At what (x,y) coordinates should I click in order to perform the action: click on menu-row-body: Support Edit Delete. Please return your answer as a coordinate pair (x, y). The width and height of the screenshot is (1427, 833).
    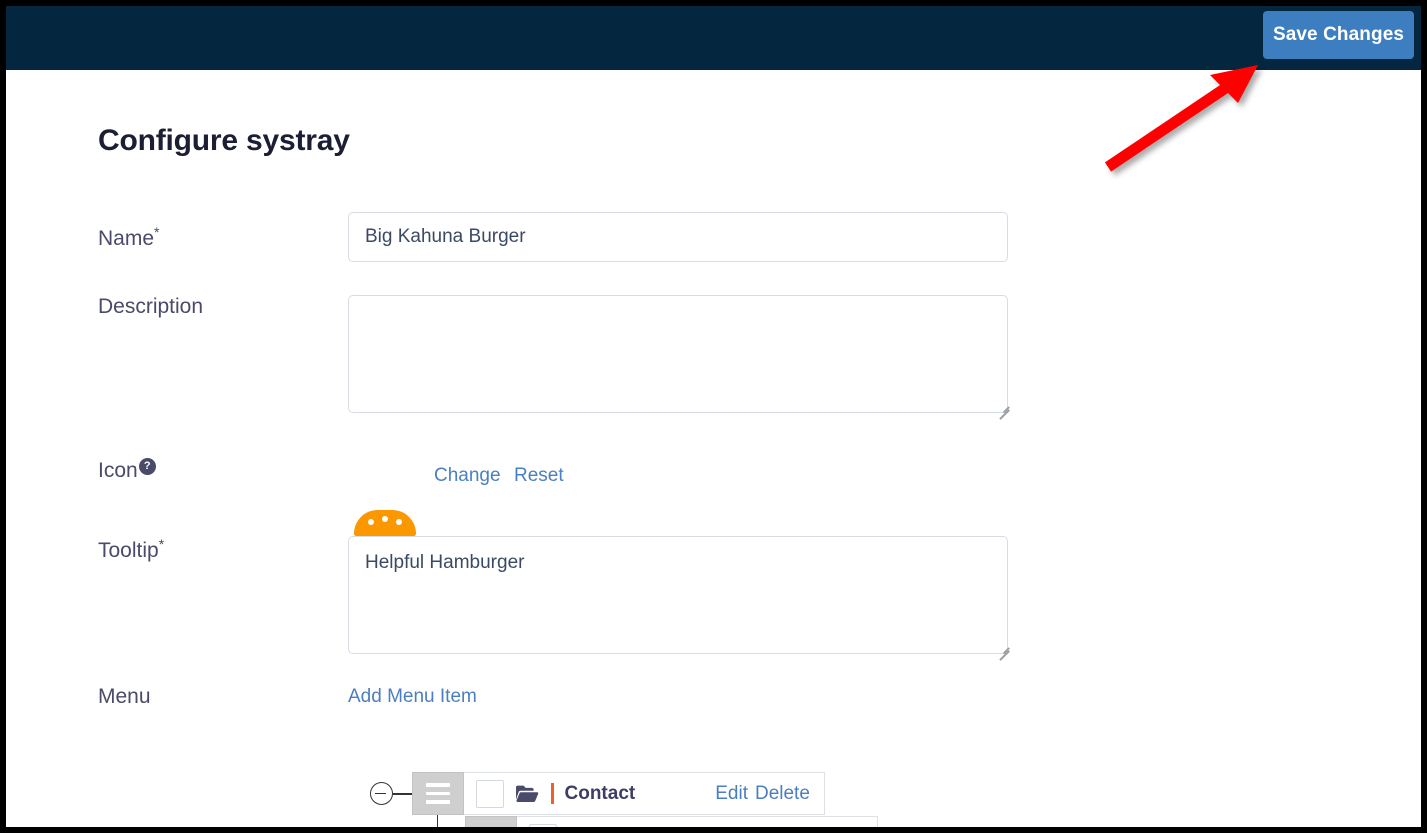
    Looking at the image, I should click on (697, 821).